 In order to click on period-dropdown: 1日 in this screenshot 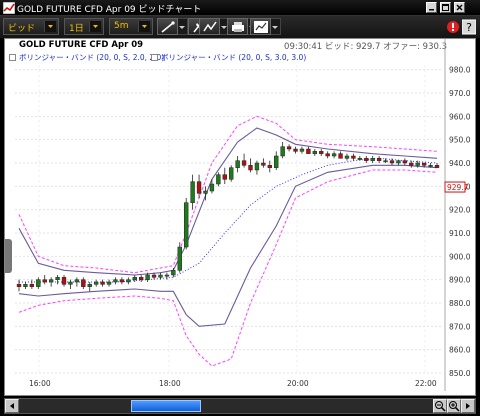, I will do `click(84, 26)`.